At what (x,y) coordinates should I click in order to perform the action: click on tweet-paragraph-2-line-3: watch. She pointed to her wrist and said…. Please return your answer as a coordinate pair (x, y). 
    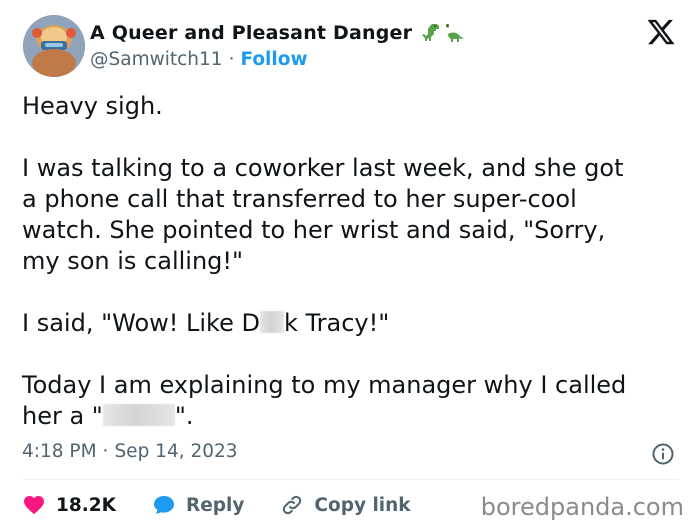
    Looking at the image, I should click on (314, 230).